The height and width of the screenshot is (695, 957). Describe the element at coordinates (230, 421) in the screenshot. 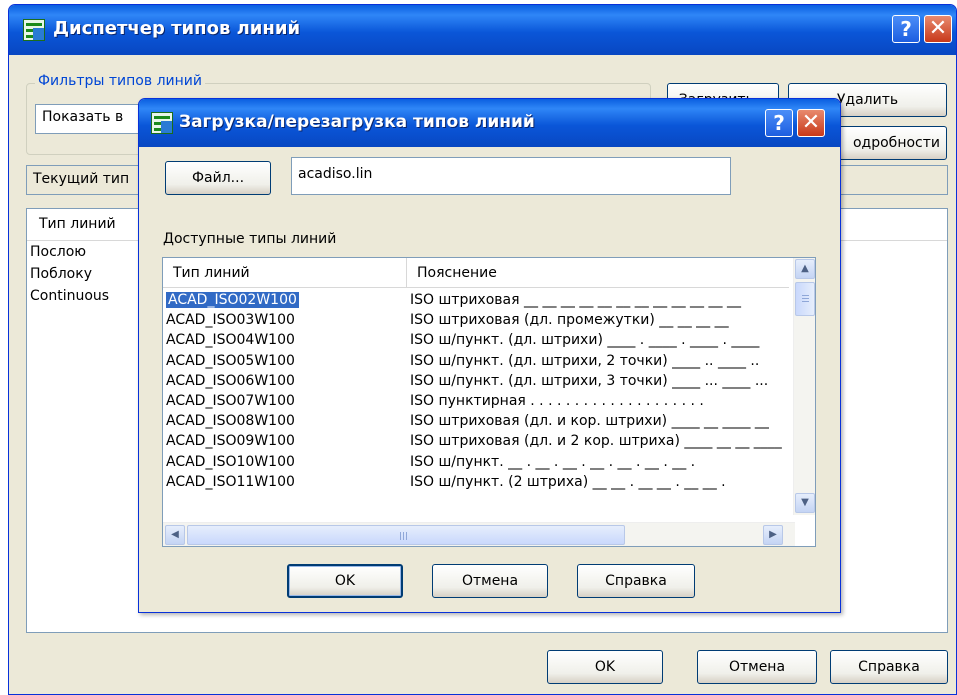

I see `linetype-name: ACAD_ISO08W100` at that location.